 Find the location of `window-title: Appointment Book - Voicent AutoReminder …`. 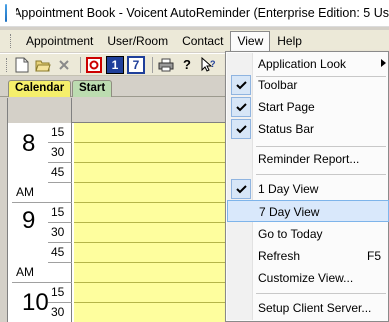

window-title: Appointment Book - Voicent AutoReminder … is located at coordinates (201, 13).